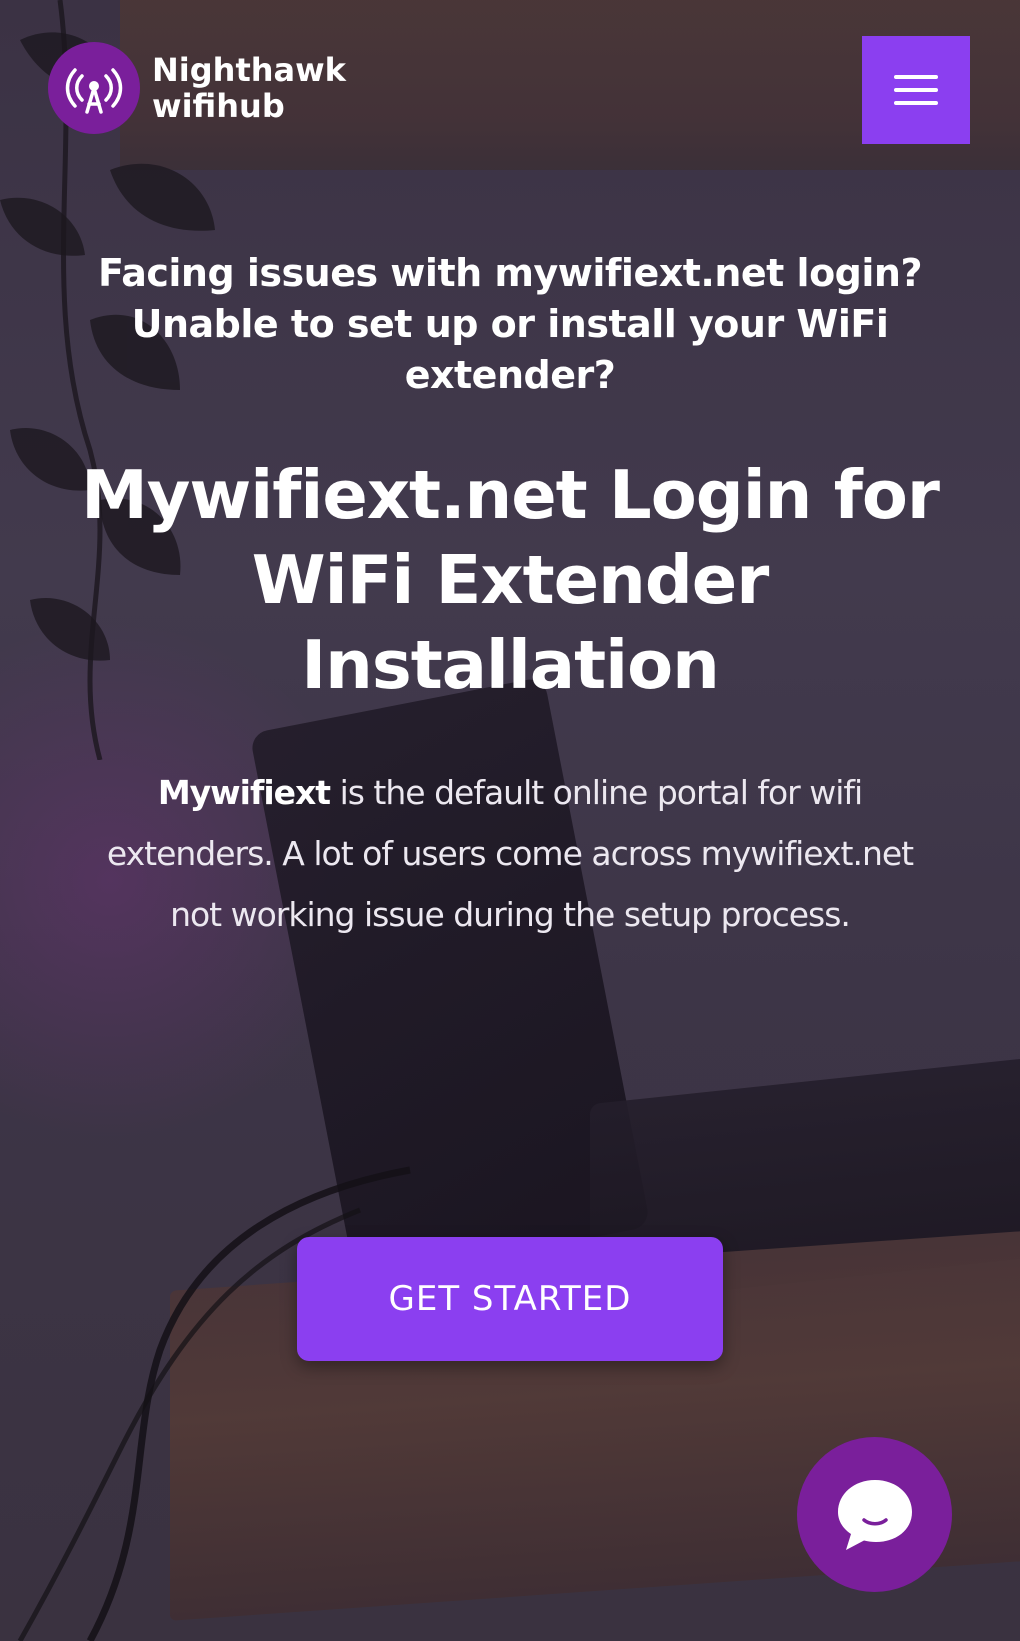 This screenshot has height=1641, width=1020. I want to click on site-name: Nighthawk wifihub, so click(249, 88).